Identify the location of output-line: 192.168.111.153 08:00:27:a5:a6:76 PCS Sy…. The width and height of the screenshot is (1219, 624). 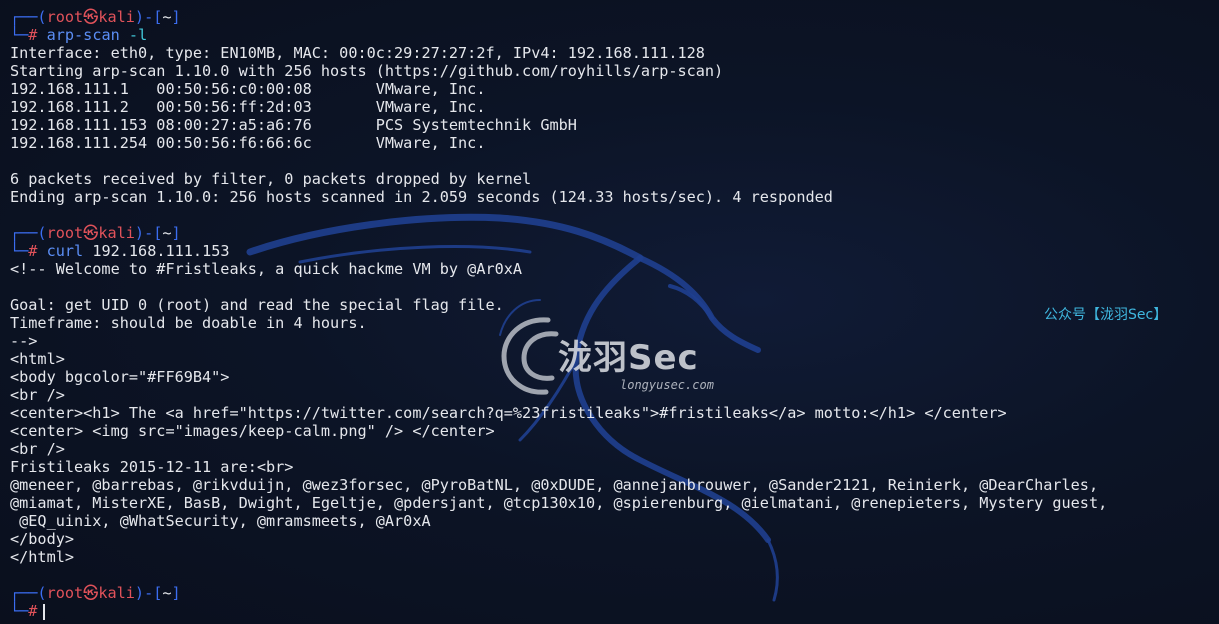
(293, 125).